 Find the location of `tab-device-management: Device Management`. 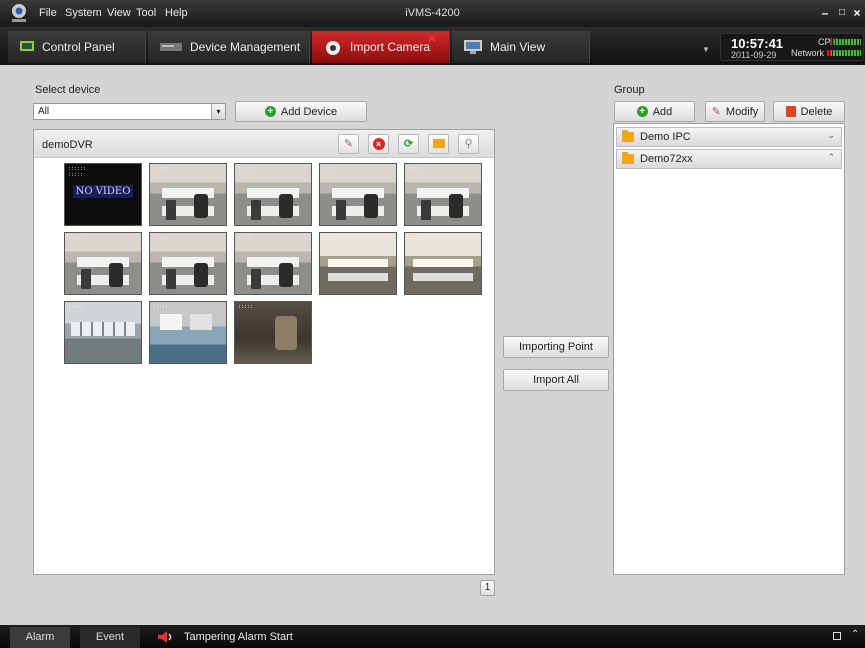

tab-device-management: Device Management is located at coordinates (229, 47).